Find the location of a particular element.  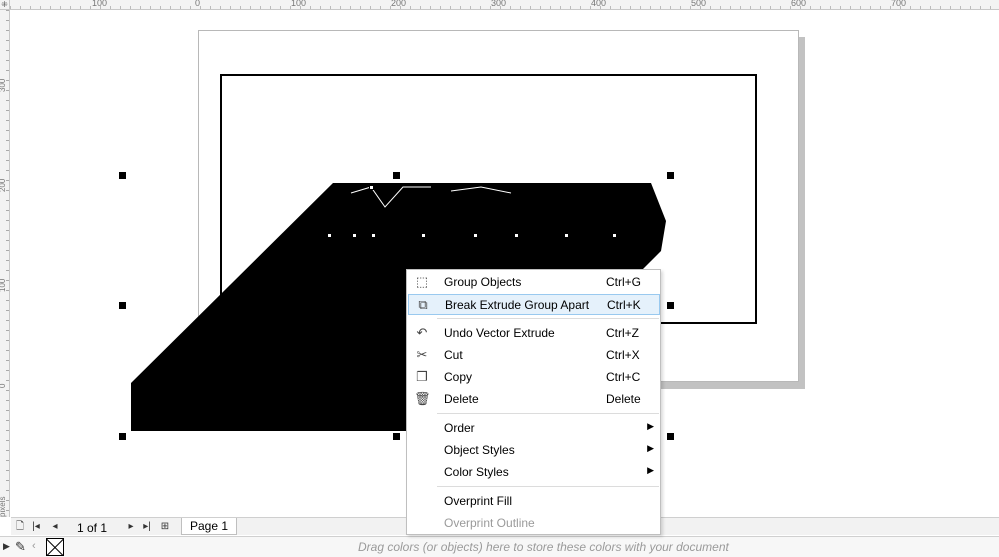

ruler-label: 0 is located at coordinates (3, 386).